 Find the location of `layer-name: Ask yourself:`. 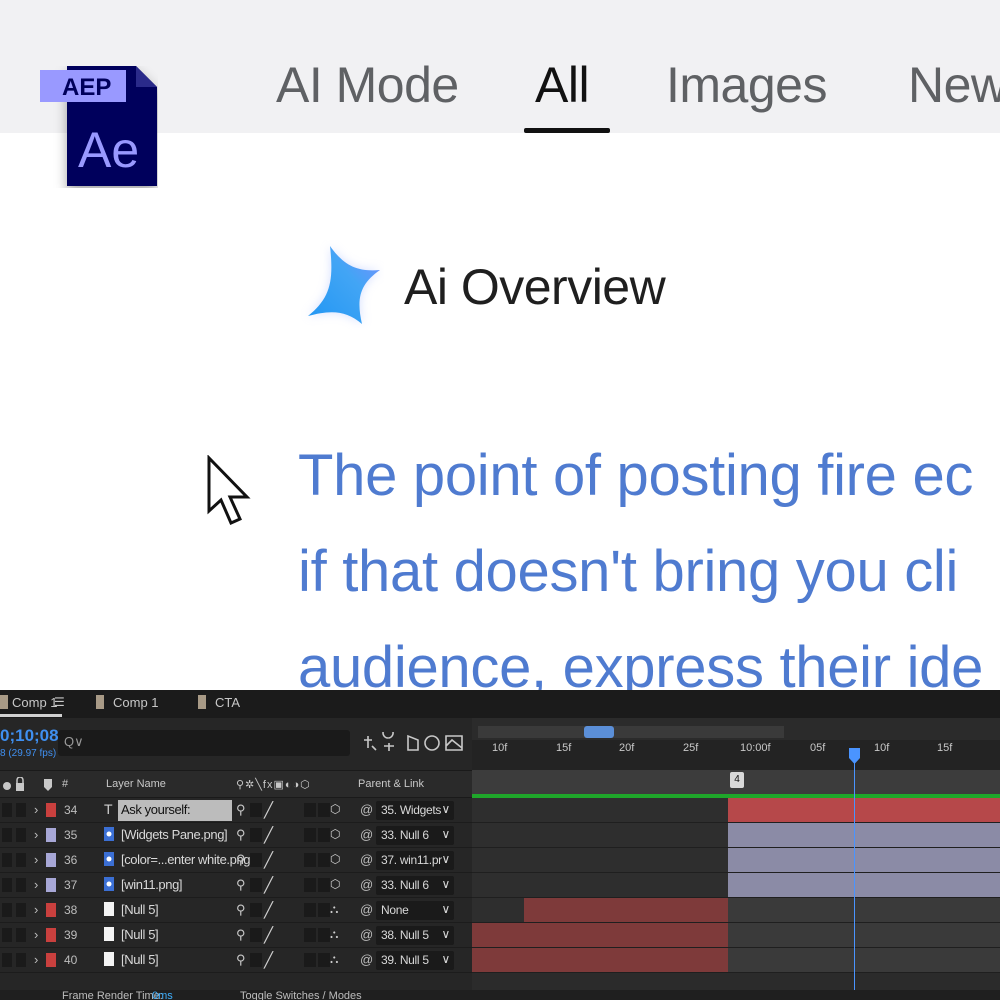

layer-name: Ask yourself: is located at coordinates (175, 810).